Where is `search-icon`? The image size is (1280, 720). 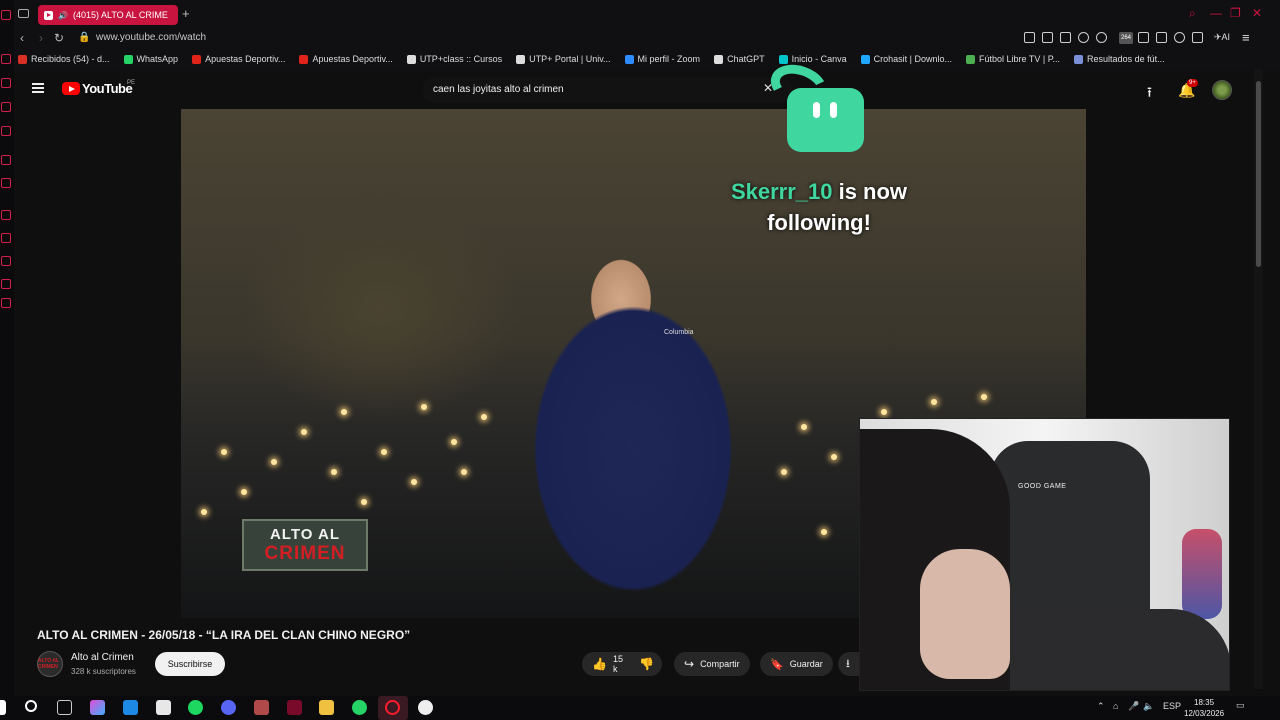 search-icon is located at coordinates (31, 706).